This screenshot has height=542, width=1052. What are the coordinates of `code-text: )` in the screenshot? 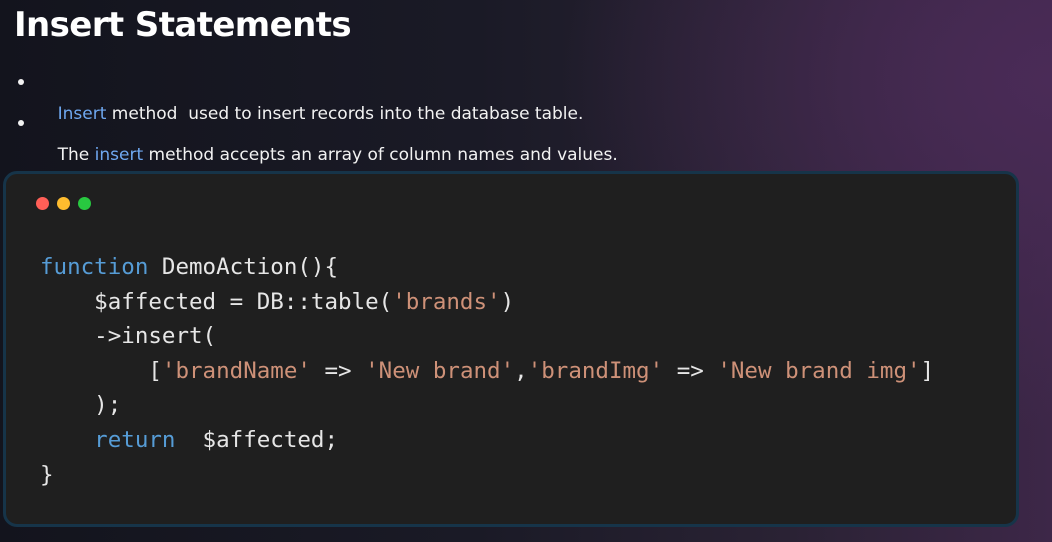 It's located at (507, 301).